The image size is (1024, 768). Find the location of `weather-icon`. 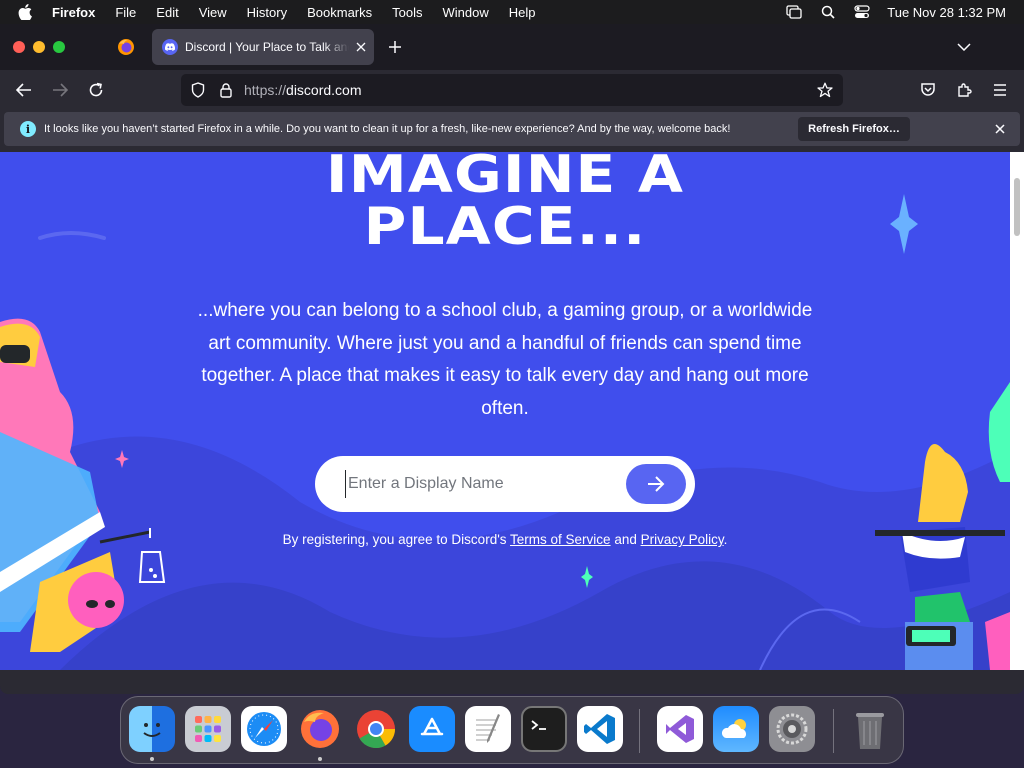

weather-icon is located at coordinates (736, 729).